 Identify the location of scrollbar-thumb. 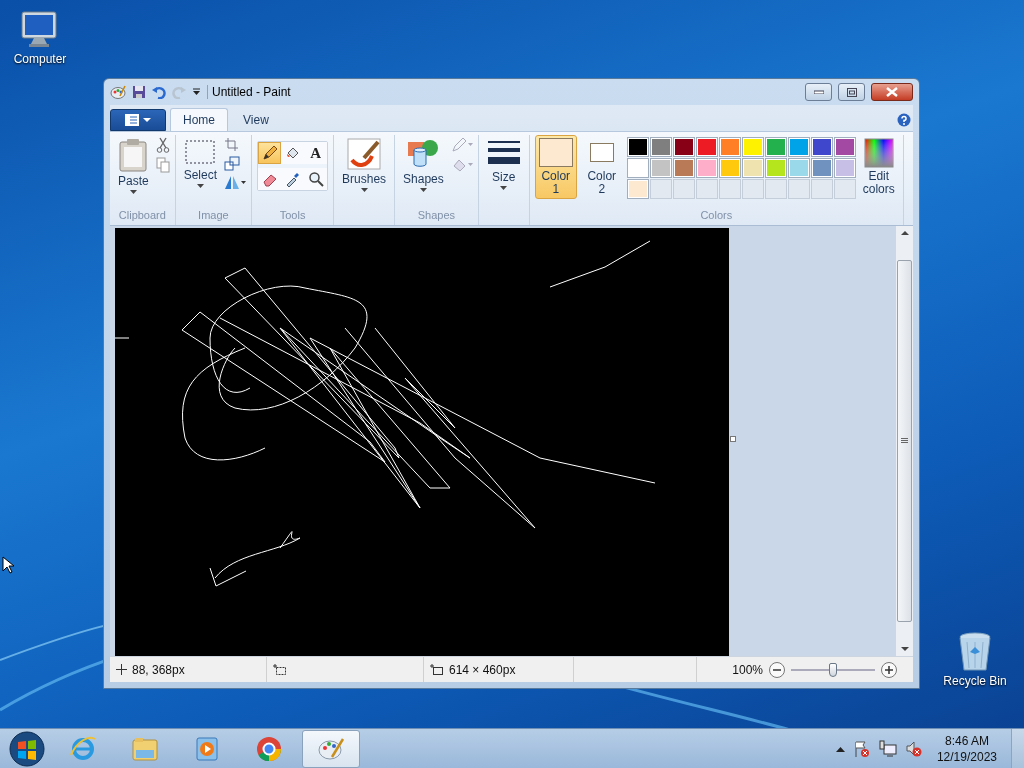
(904, 441).